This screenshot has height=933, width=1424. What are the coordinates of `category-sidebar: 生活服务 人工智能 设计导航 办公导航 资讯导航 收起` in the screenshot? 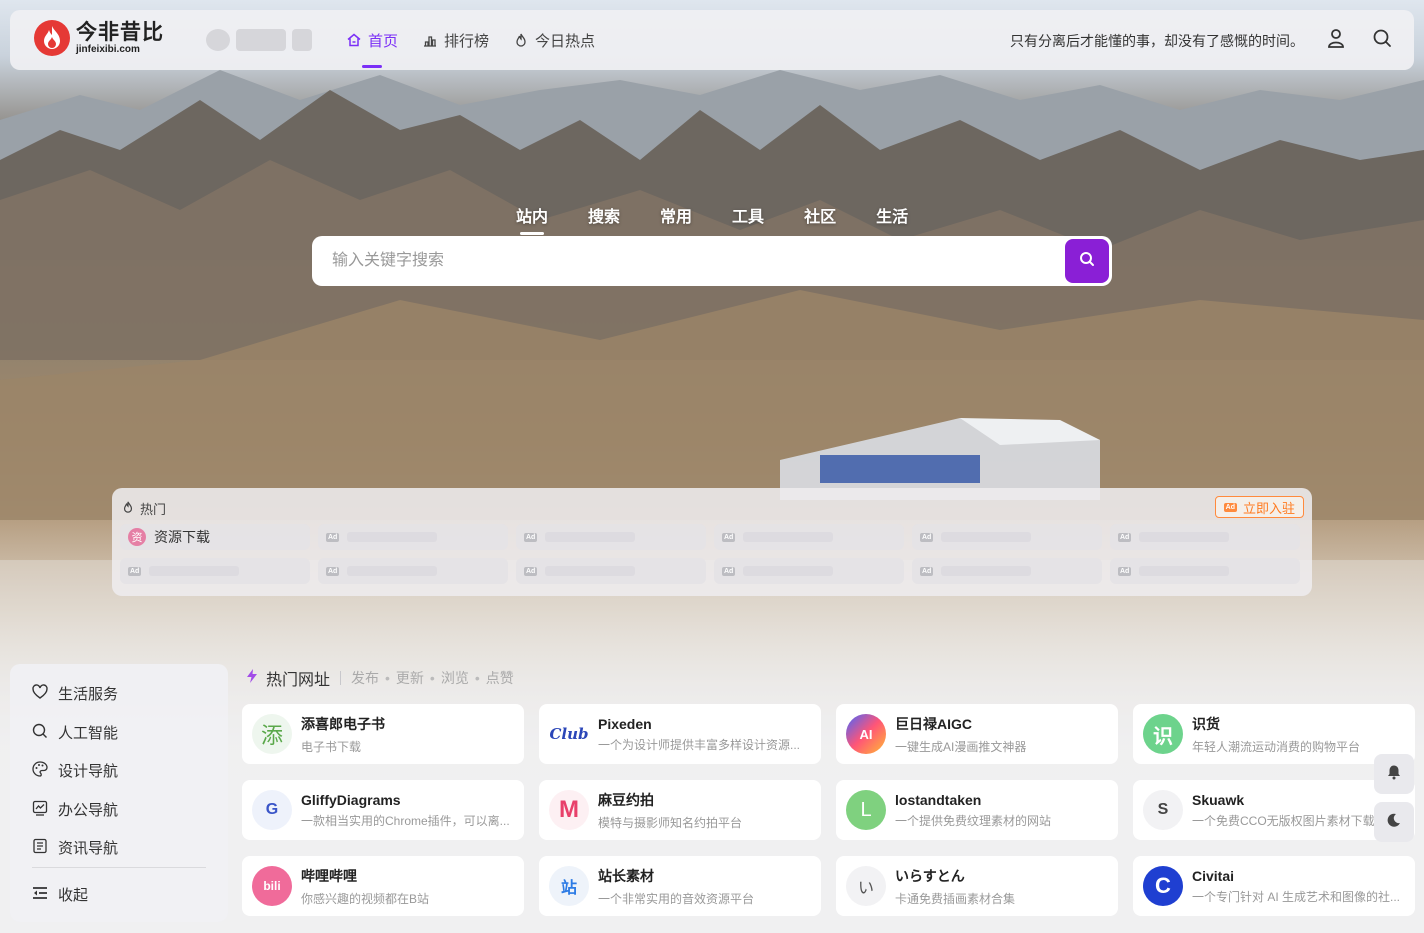 It's located at (119, 793).